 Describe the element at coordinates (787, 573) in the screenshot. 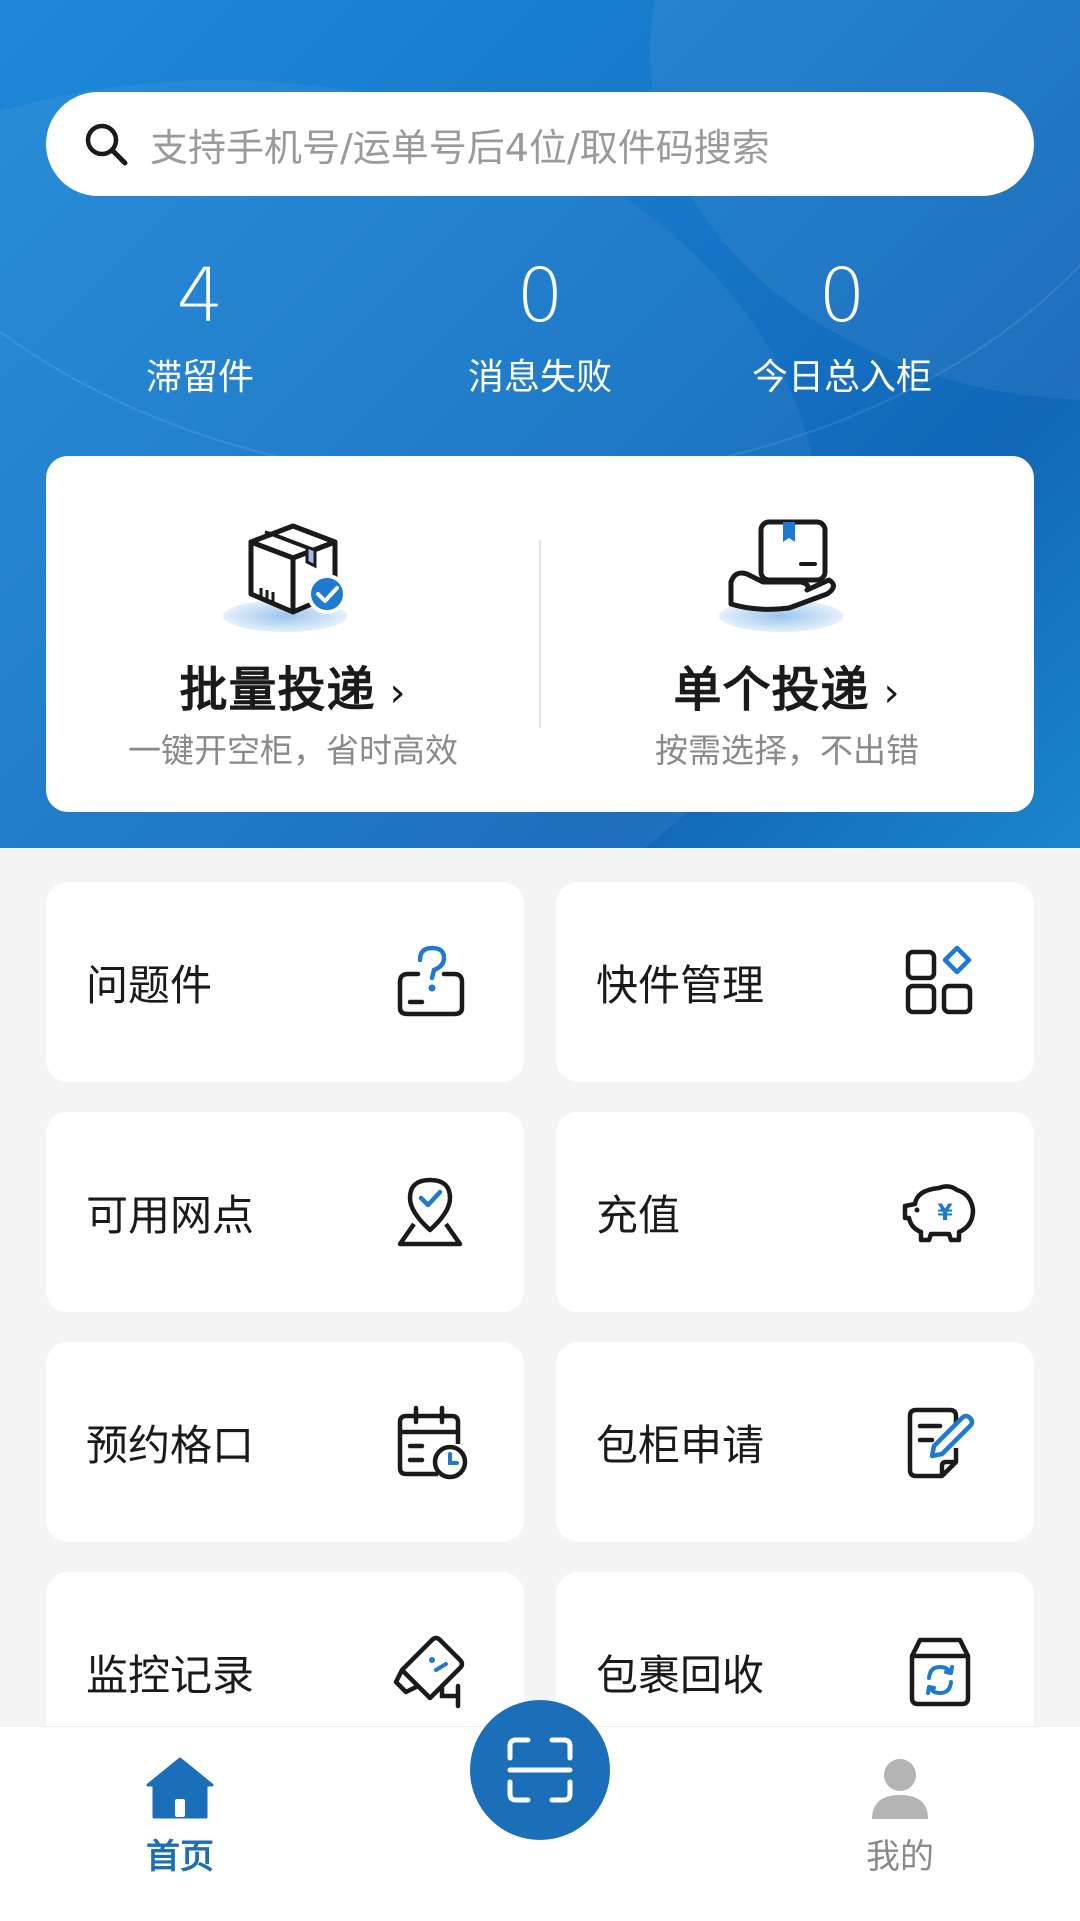

I see `hand-package-icon` at that location.